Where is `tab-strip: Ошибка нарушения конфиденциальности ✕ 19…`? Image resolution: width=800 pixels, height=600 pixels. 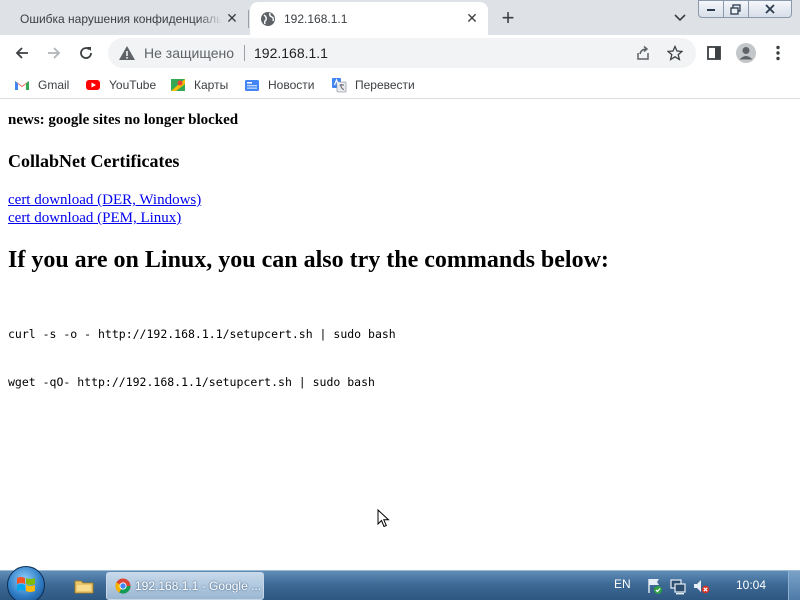
tab-strip: Ошибка нарушения конфиденциальности ✕ 19… is located at coordinates (400, 17).